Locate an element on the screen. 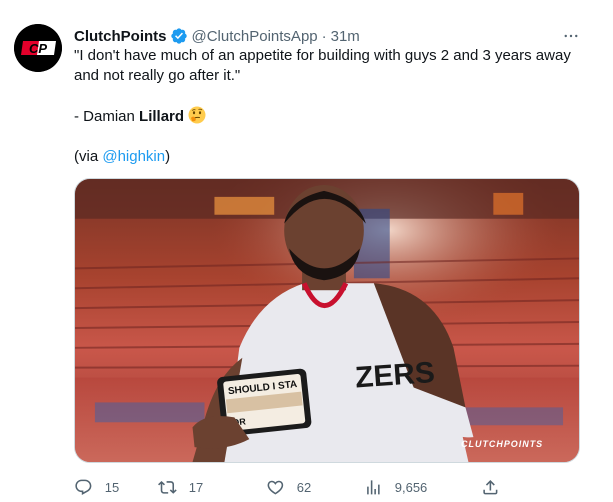 Image resolution: width=613 pixels, height=502 pixels. action-bar: 15 17 62 9,656 is located at coordinates (289, 487).